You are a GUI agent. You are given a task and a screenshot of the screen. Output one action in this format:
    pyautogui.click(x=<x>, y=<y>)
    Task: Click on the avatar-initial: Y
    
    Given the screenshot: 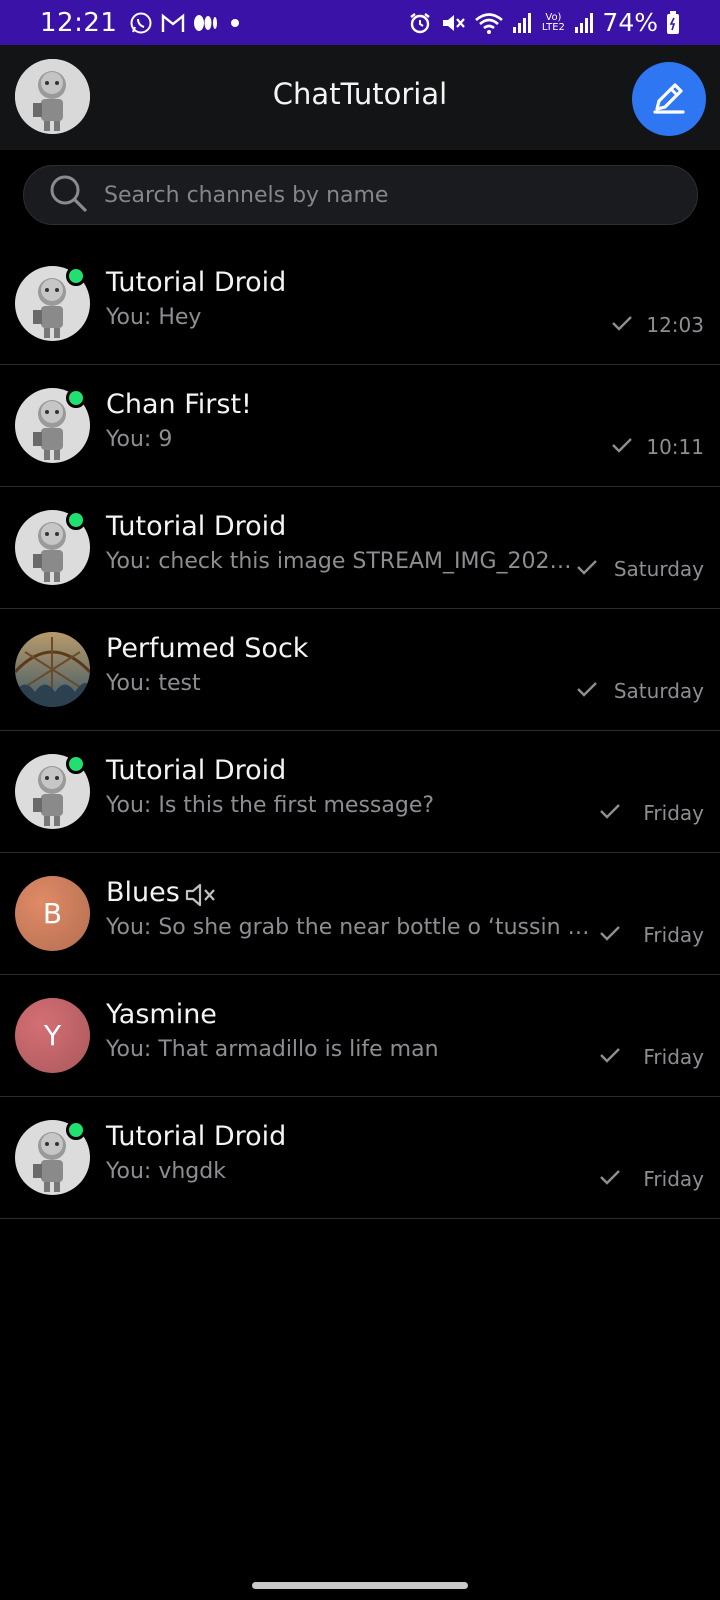 What is the action you would take?
    pyautogui.click(x=52, y=1035)
    